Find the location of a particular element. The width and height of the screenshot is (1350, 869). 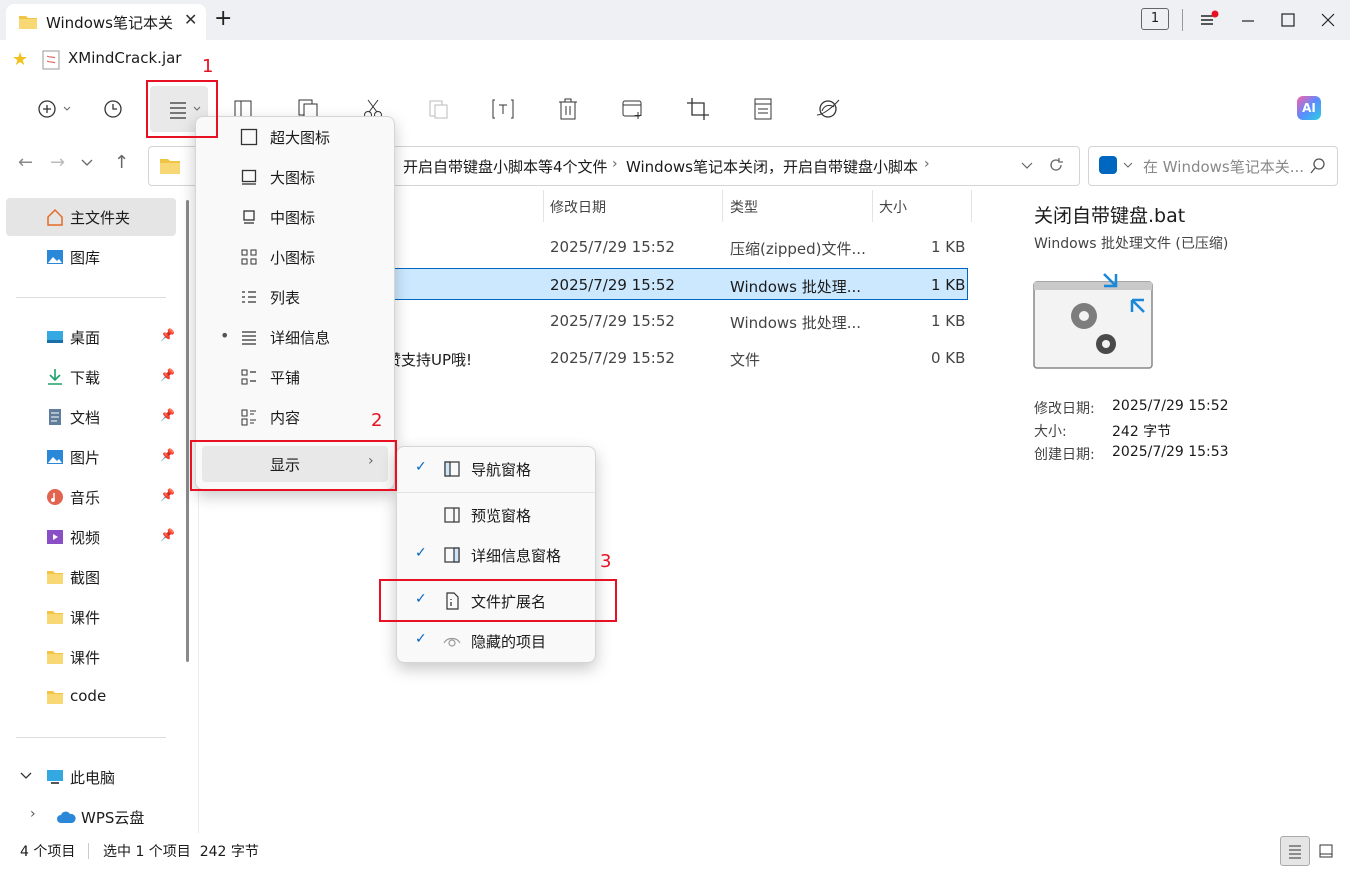

menu-item-label: 导航窗格 is located at coordinates (501, 470).